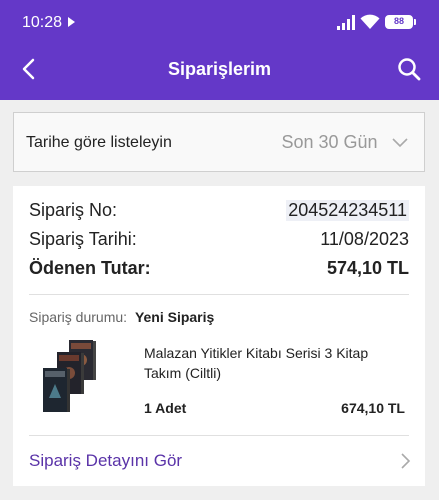 Image resolution: width=439 pixels, height=500 pixels. Describe the element at coordinates (219, 242) in the screenshot. I see `order-date-row: Sipariş Tarihi: 11/08/2023` at that location.